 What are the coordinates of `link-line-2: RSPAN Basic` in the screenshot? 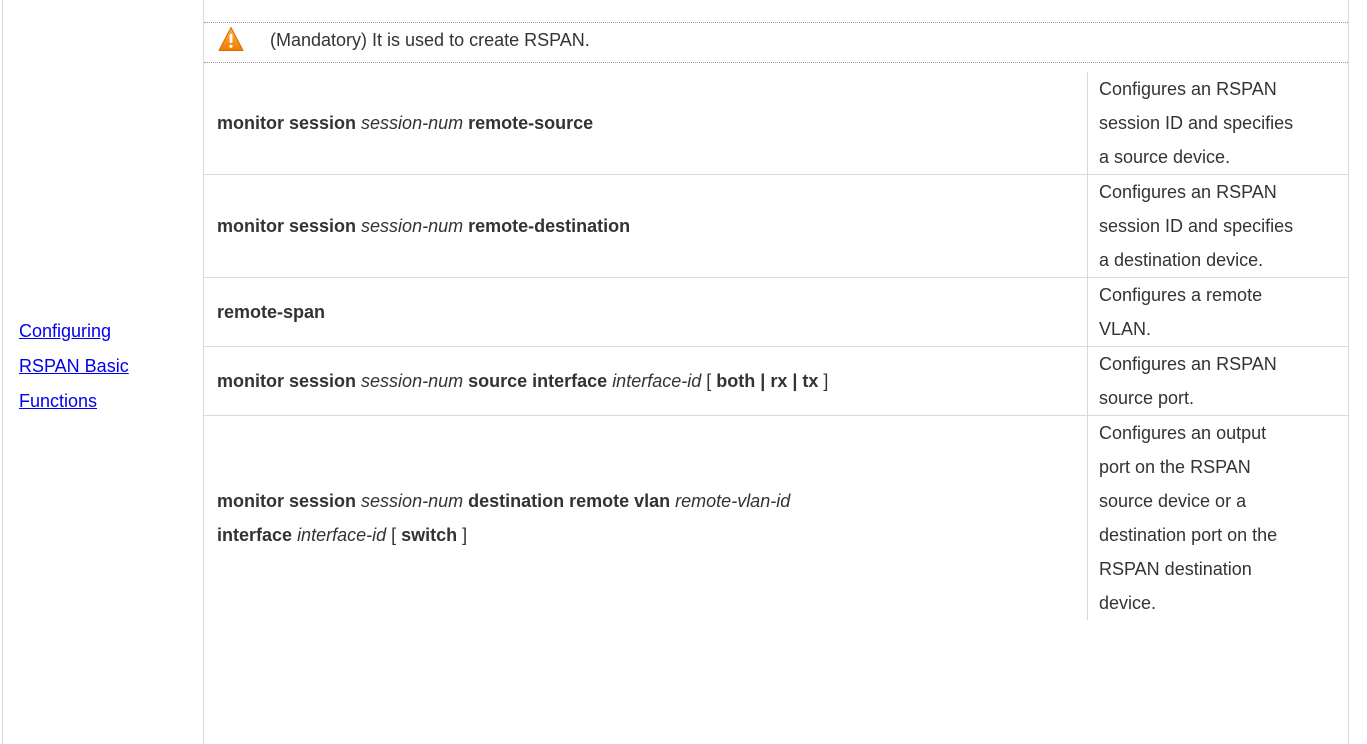 It's located at (74, 366).